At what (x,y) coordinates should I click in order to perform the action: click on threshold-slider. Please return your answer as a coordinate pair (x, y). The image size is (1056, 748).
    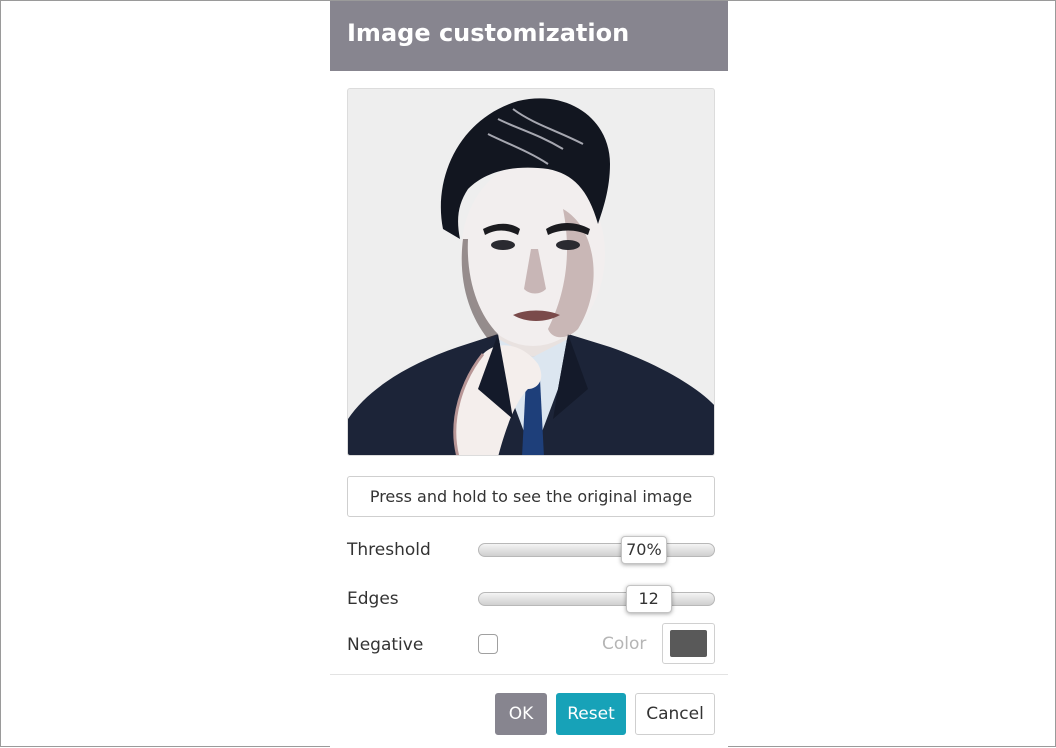
    Looking at the image, I should click on (596, 550).